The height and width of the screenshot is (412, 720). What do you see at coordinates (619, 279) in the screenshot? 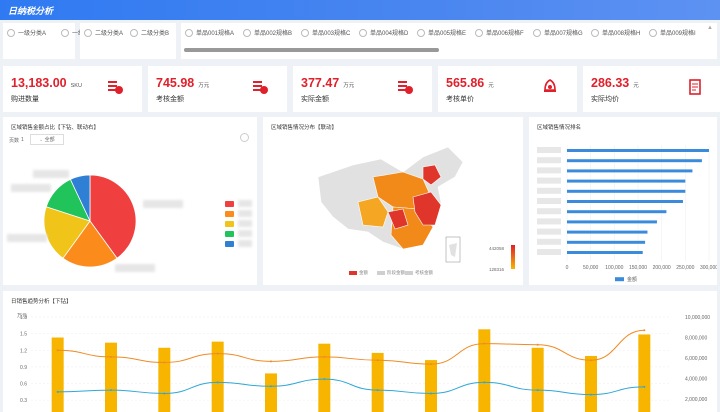
I see `rank-legend-swatch` at bounding box center [619, 279].